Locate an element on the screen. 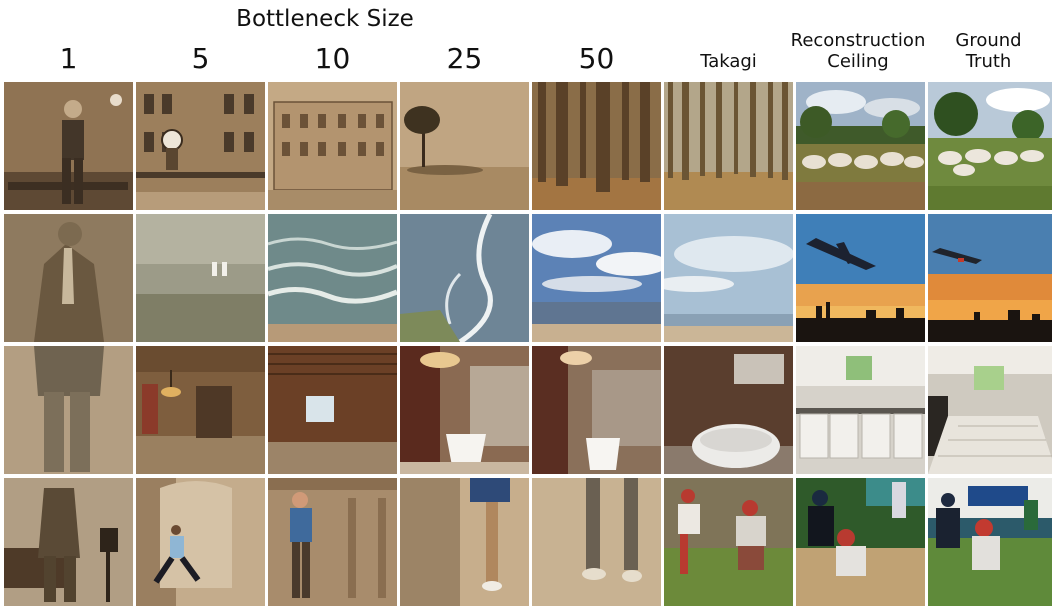 The width and height of the screenshot is (1052, 606). col-header-reconstruction-ceiling: Reconstruction Ceiling is located at coordinates (858, 51).